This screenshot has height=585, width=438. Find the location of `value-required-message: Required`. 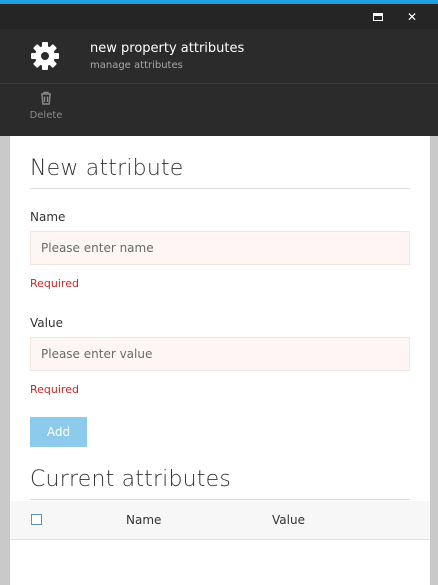

value-required-message: Required is located at coordinates (54, 389).